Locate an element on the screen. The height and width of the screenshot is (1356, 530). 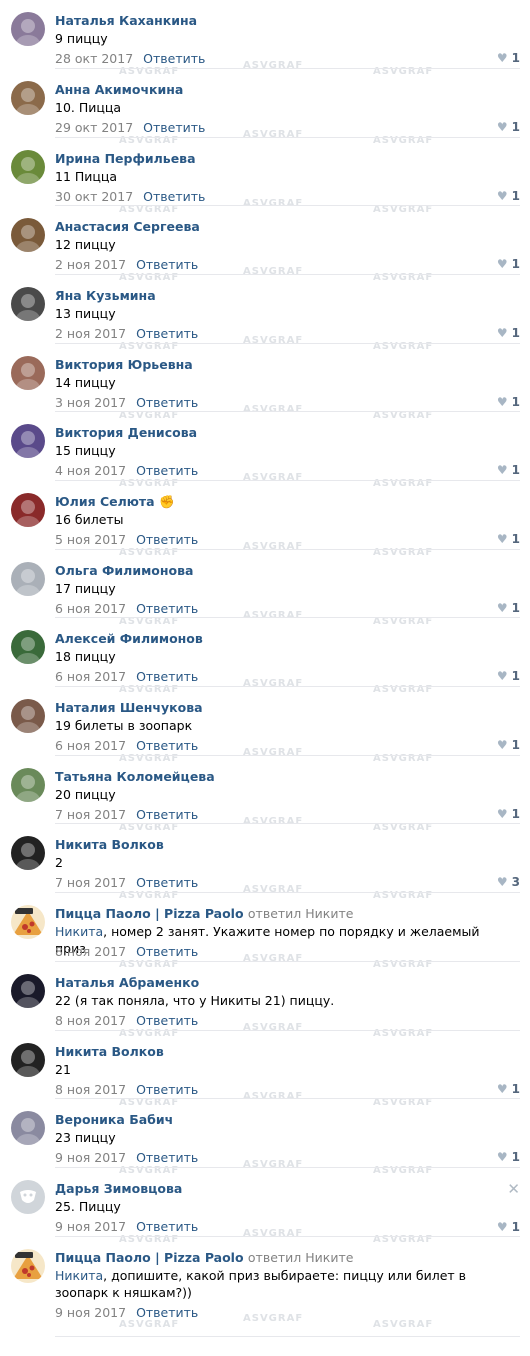
author-name: Вероника Бабич is located at coordinates (114, 1119).